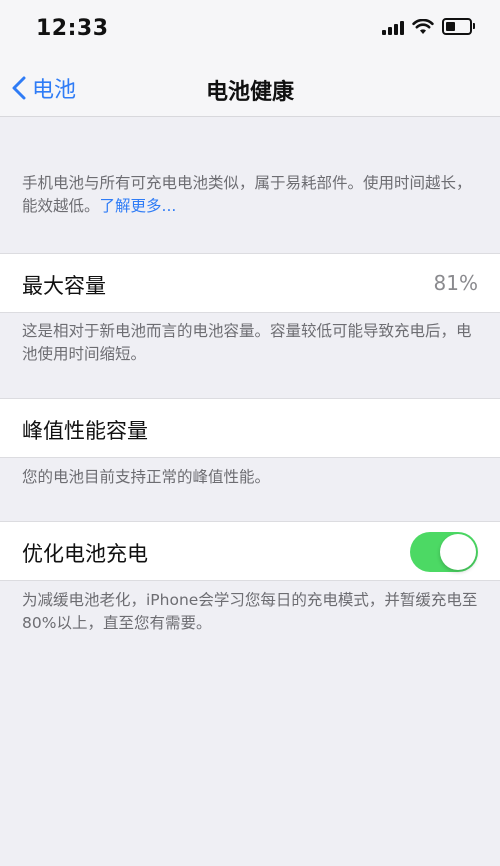 This screenshot has height=866, width=500. I want to click on optimized-charging-toggle, so click(444, 552).